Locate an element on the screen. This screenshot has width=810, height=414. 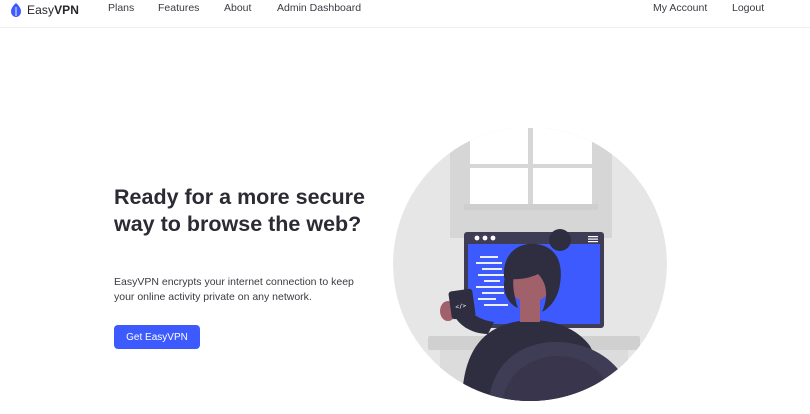
nav-plans: Plans is located at coordinates (121, 8).